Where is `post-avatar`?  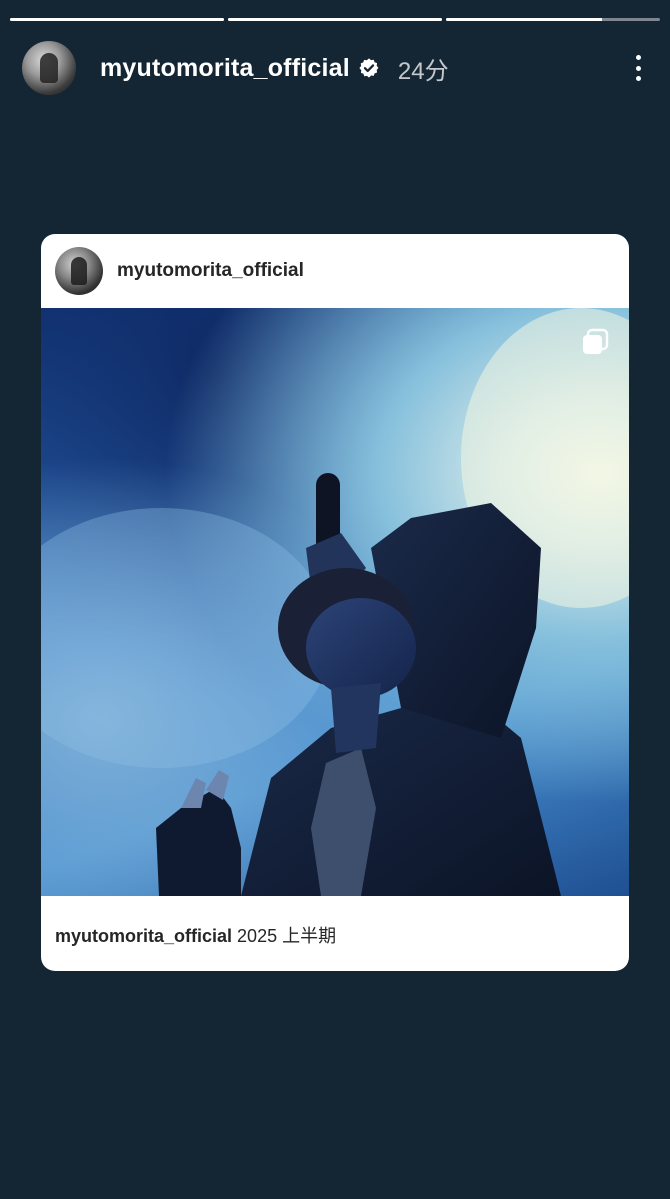
post-avatar is located at coordinates (79, 271).